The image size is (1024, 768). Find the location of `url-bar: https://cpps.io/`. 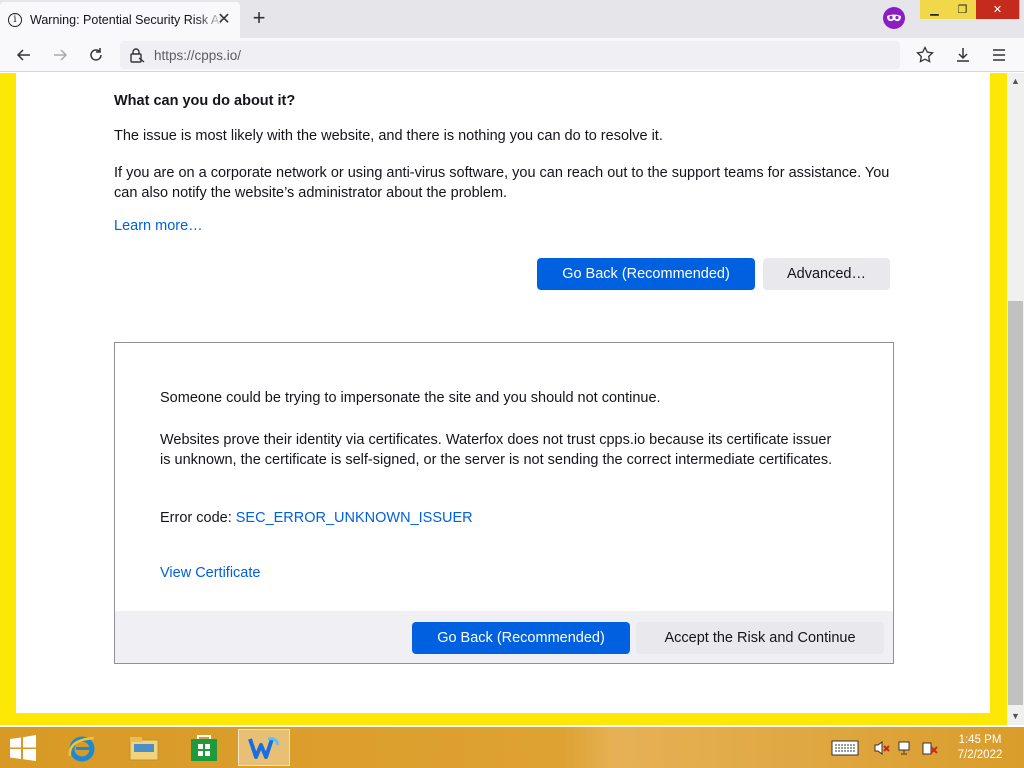

url-bar: https://cpps.io/ is located at coordinates (510, 55).